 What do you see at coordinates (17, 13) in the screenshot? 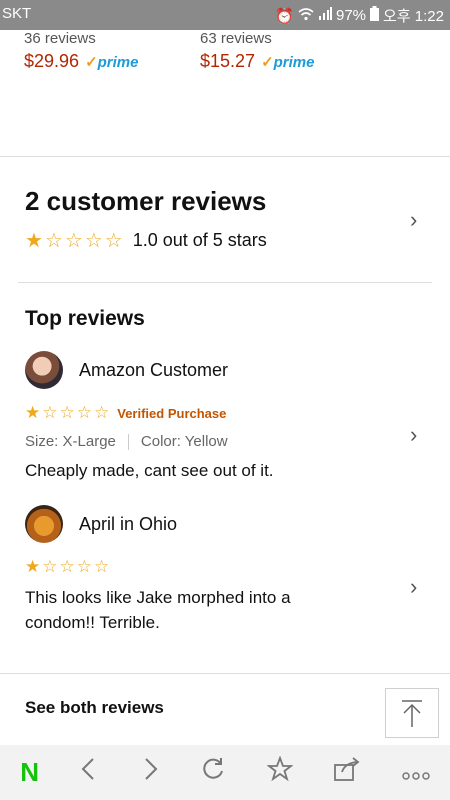
I see `carrier-label: SKT` at bounding box center [17, 13].